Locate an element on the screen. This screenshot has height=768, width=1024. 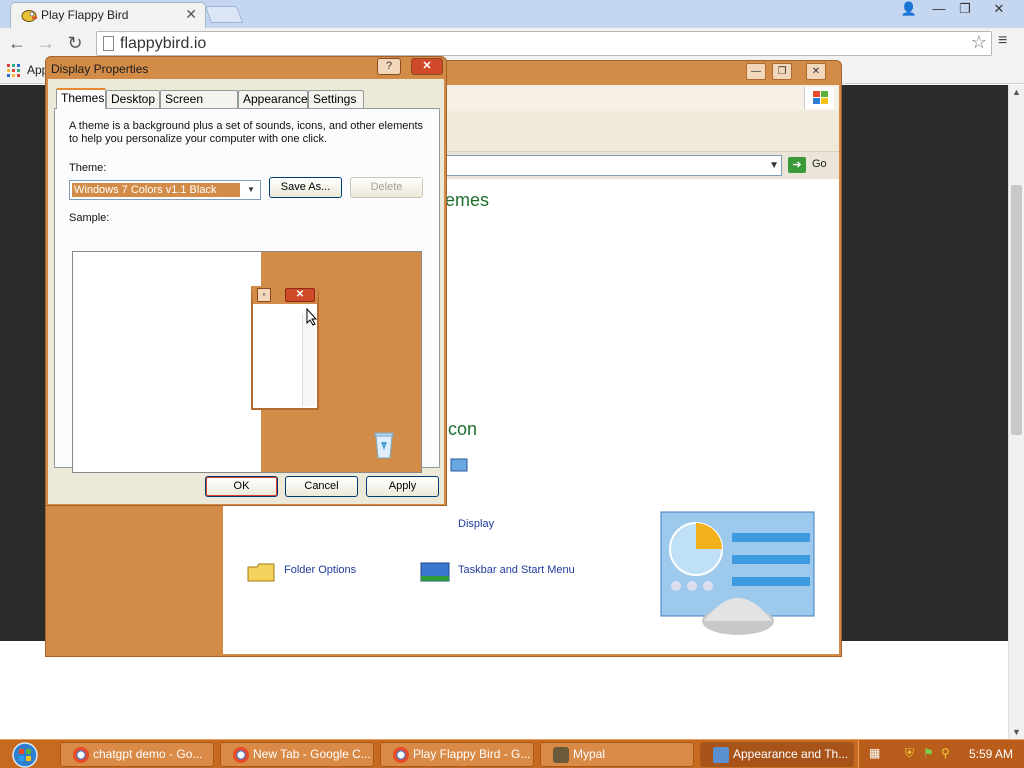
tab-appearance: Appearance is located at coordinates (273, 99).